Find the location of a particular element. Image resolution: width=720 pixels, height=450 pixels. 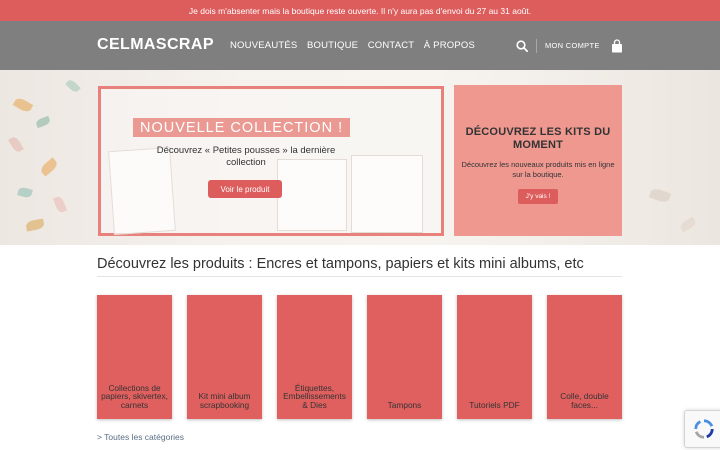

category-card-tutoriels: Tutoriels PDF is located at coordinates (494, 357).